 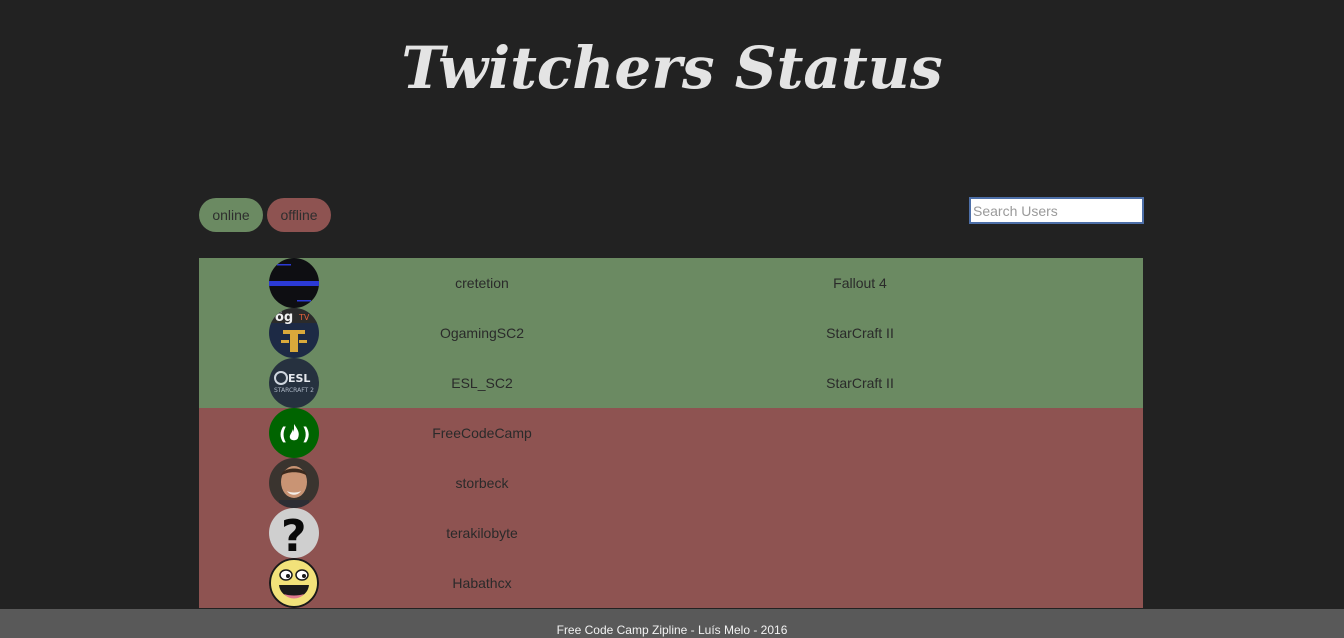 I want to click on svg-text: TV, so click(x=304, y=317).